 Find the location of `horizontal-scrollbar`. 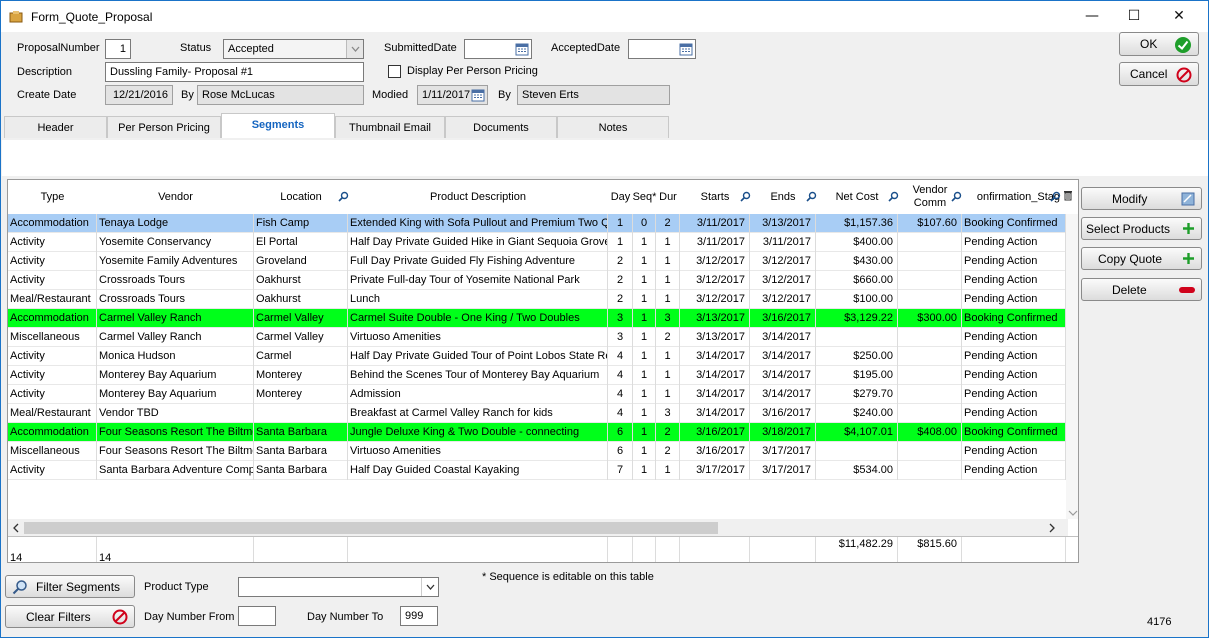

horizontal-scrollbar is located at coordinates (538, 527).